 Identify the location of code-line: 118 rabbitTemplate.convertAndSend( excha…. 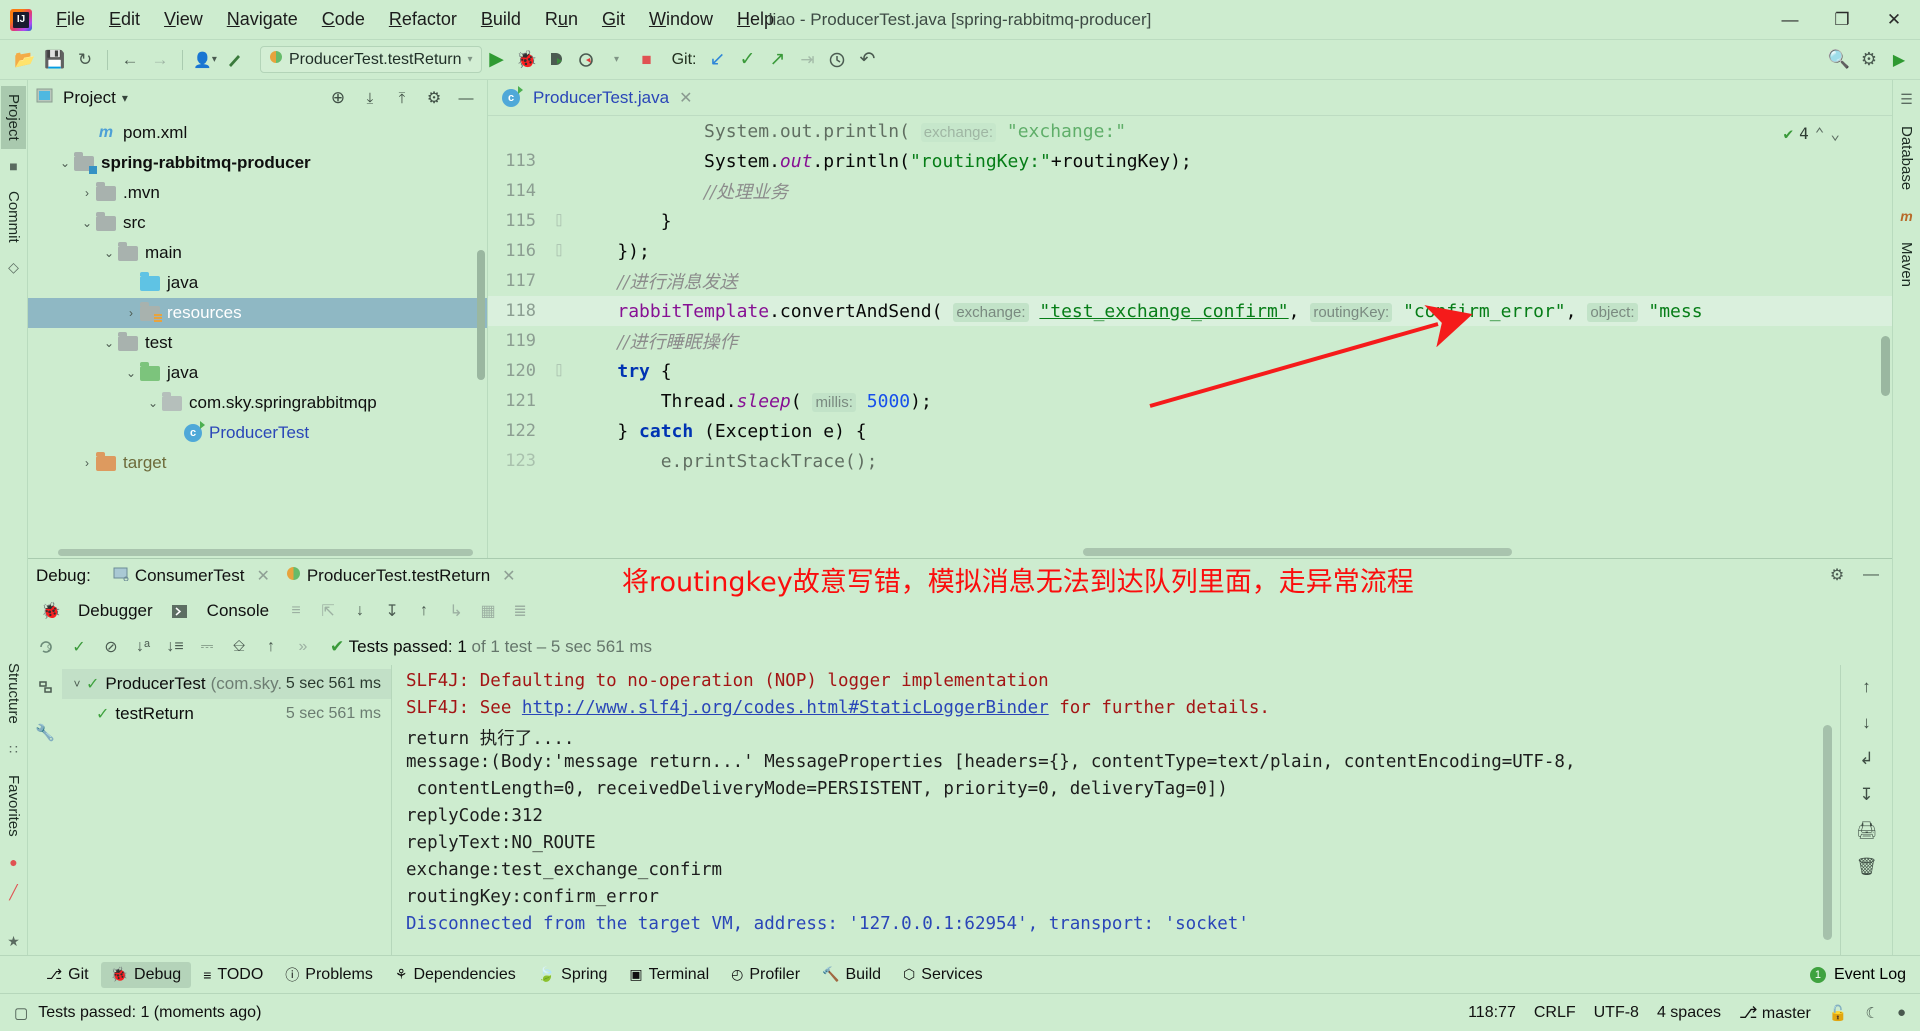
(1190, 311).